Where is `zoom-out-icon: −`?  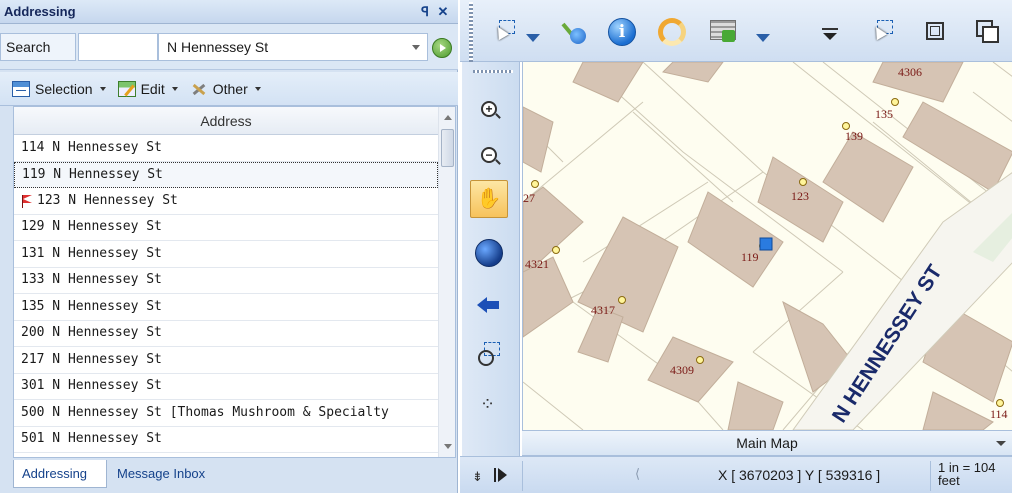 zoom-out-icon: − is located at coordinates (489, 155).